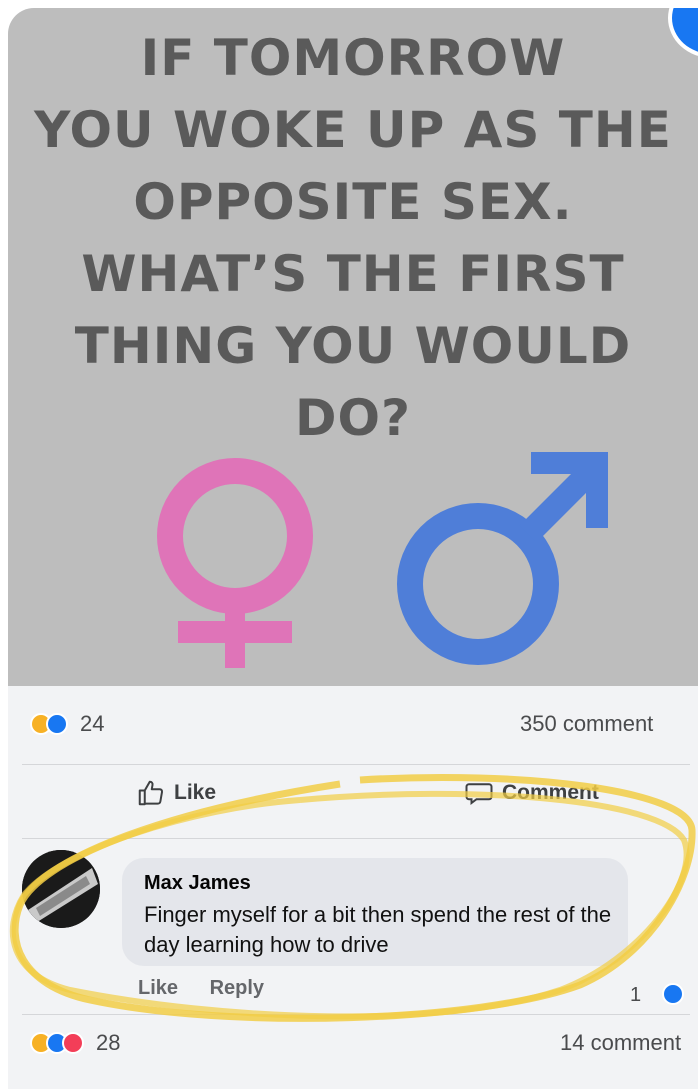 The width and height of the screenshot is (698, 1089). What do you see at coordinates (73, 1043) in the screenshot?
I see `love-reaction-icon` at bounding box center [73, 1043].